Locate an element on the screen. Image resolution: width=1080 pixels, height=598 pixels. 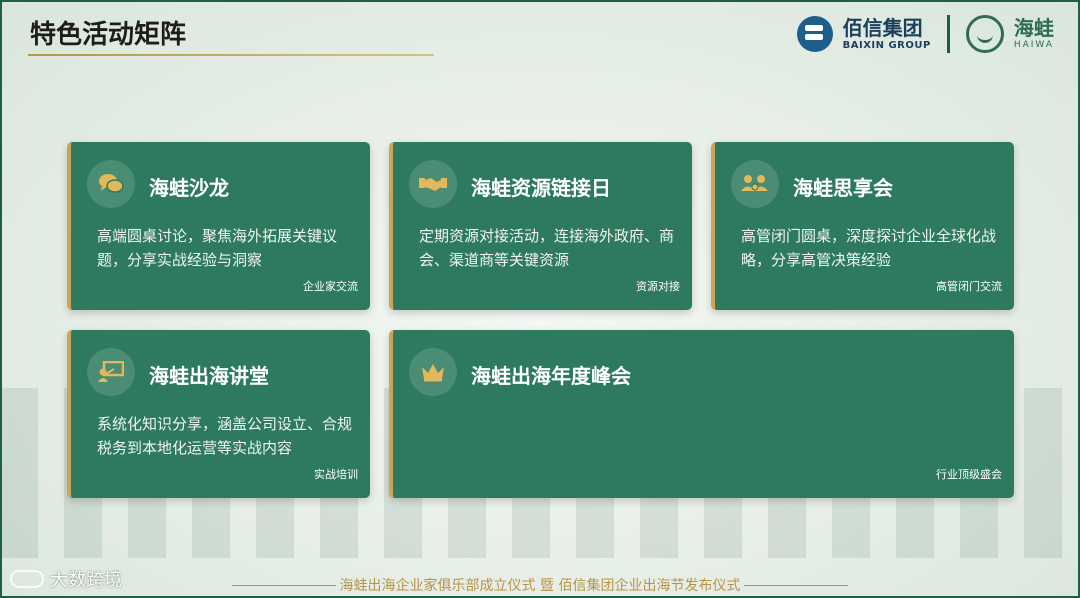
haiwa-logo: 海蛙 HAIWA is located at coordinates (1034, 34).